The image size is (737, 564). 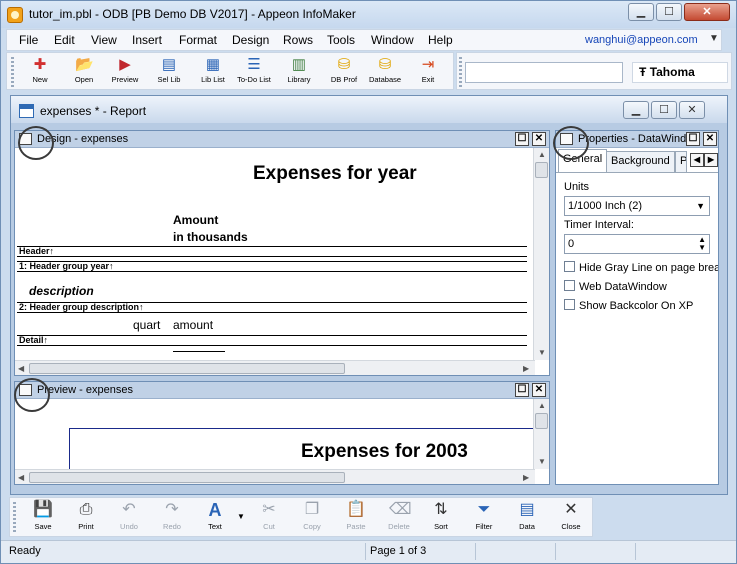 I want to click on undo-button: ↶ Undo, so click(x=129, y=517).